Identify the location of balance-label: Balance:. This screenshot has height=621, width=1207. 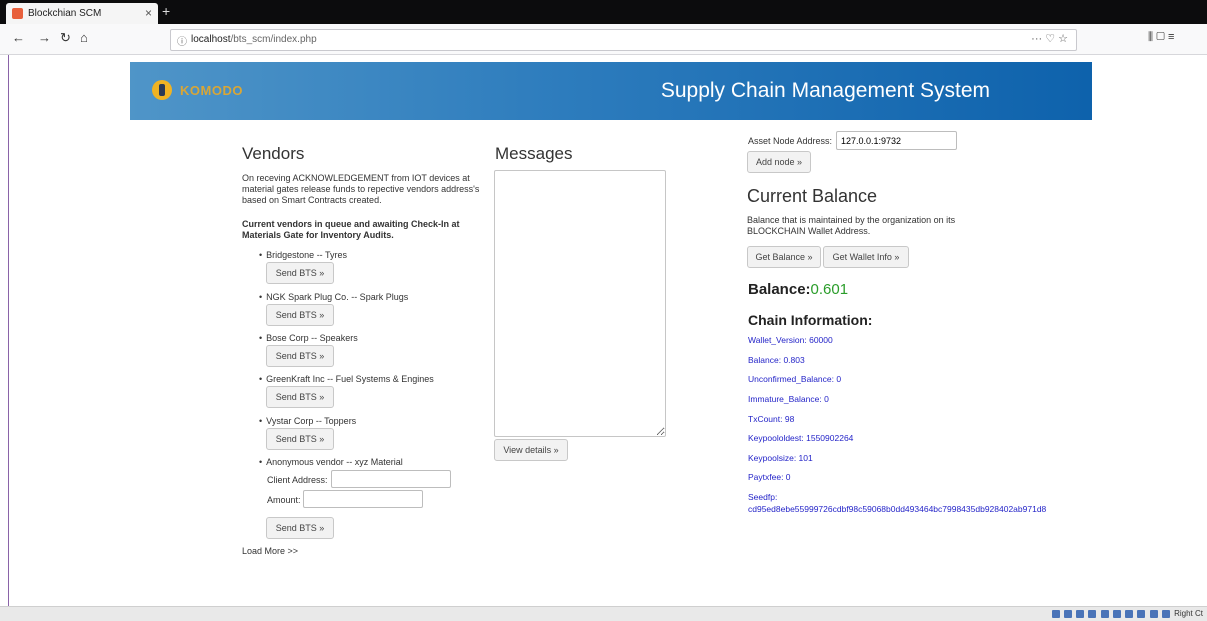
(779, 289).